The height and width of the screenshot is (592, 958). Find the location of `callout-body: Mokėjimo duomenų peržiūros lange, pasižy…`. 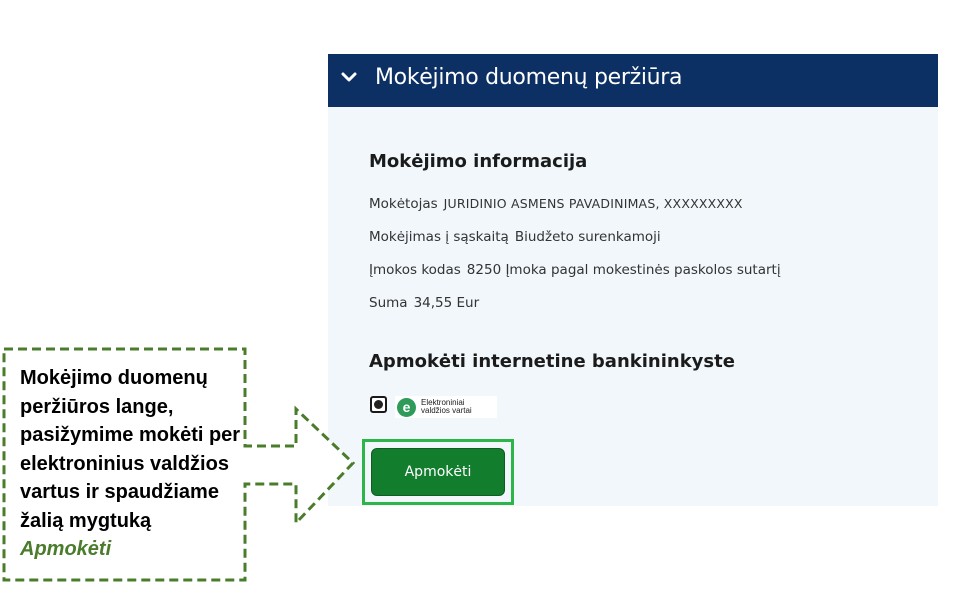

callout-body: Mokėjimo duomenų peržiūros lange, pasižy… is located at coordinates (130, 449).